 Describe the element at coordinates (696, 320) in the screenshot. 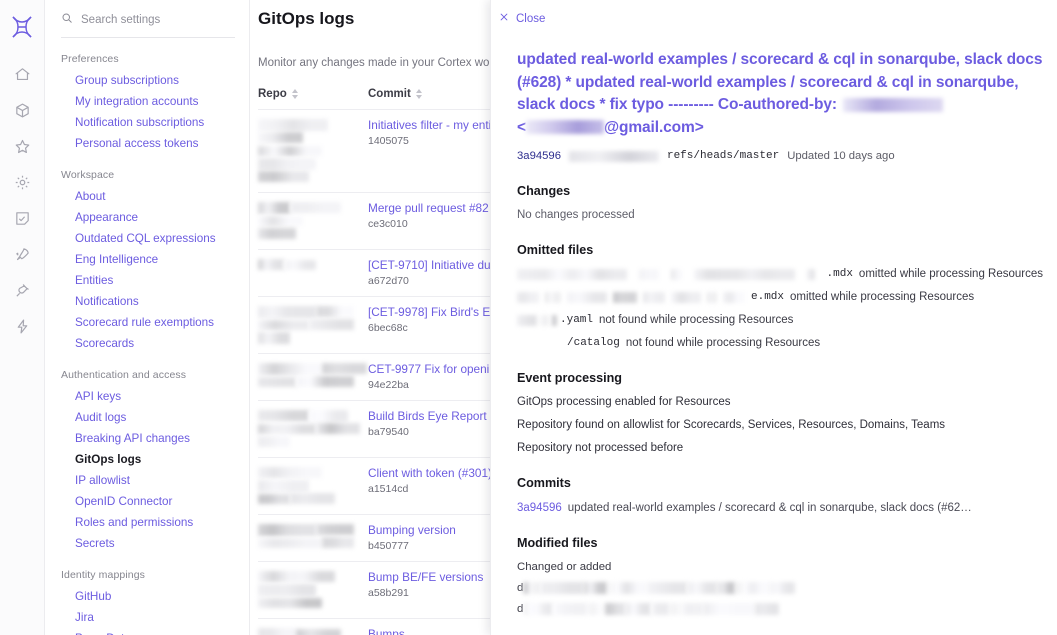

I see `omitted-file-status: not found while processing Resources` at that location.